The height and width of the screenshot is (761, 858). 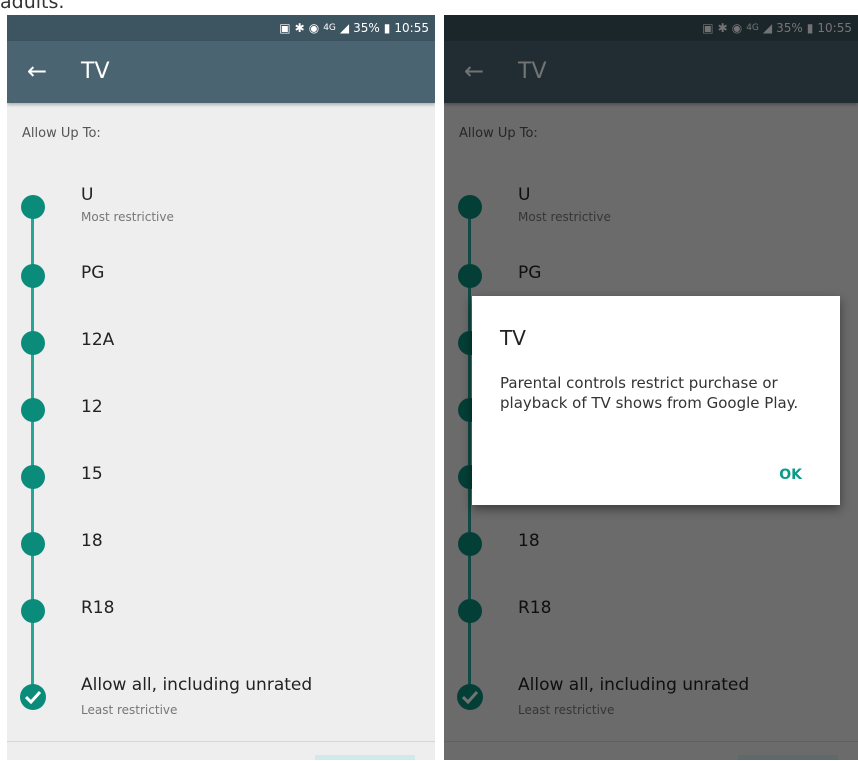 What do you see at coordinates (127, 217) in the screenshot?
I see `rating-sublabel: Most restrictive` at bounding box center [127, 217].